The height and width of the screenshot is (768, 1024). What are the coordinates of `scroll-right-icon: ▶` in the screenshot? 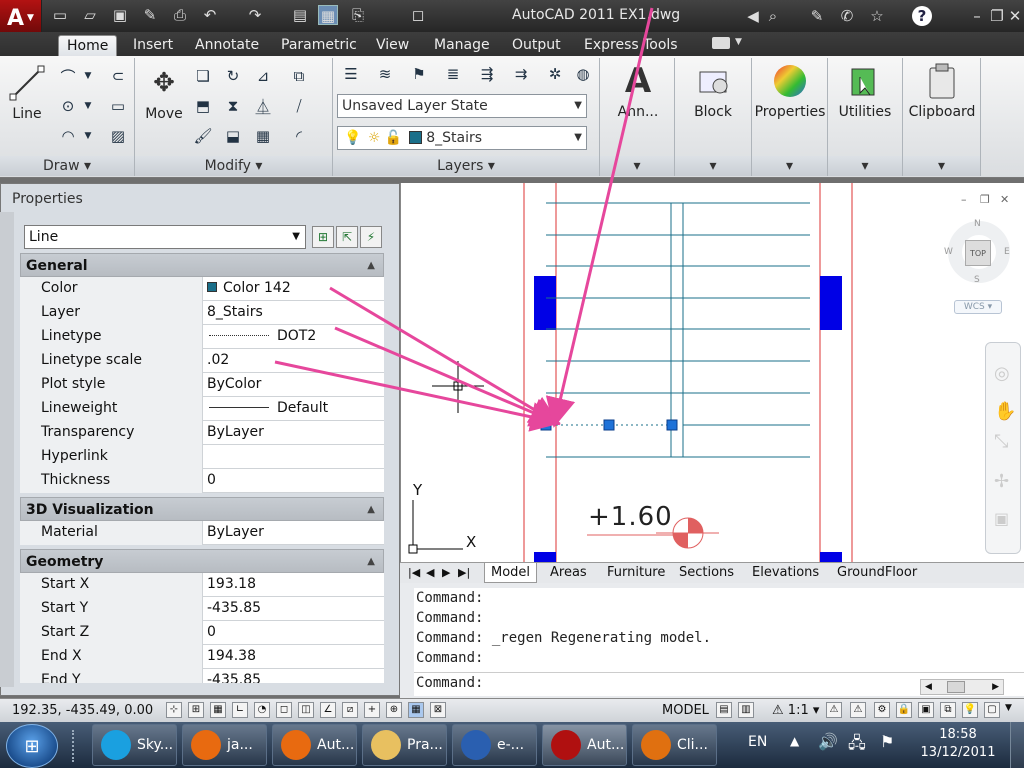 It's located at (995, 687).